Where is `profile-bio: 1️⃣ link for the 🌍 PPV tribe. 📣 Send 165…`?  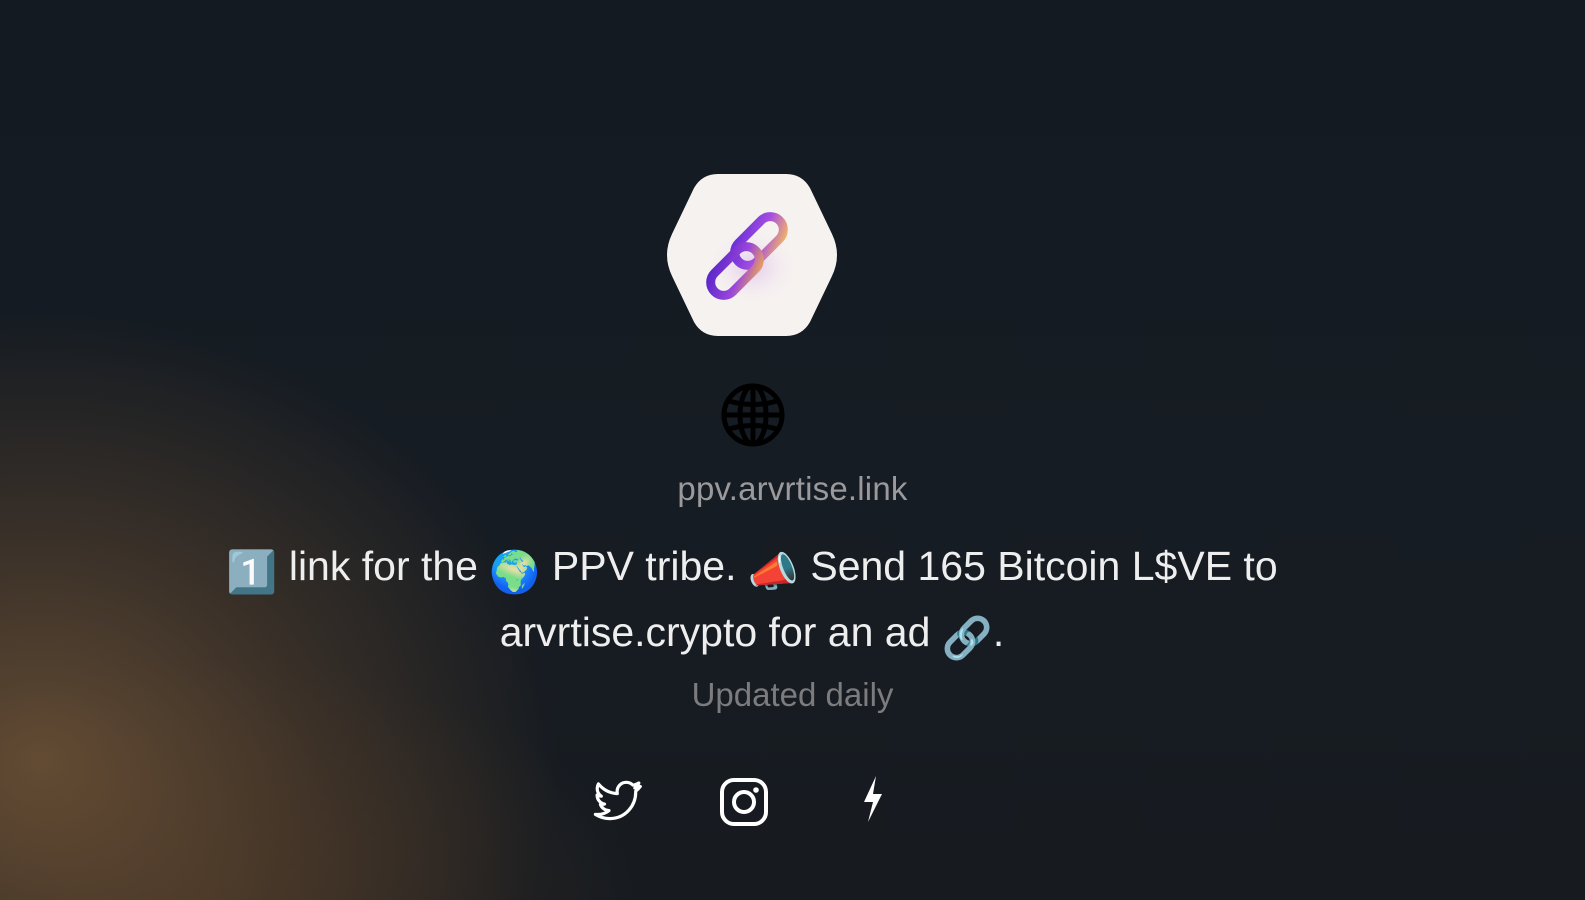
profile-bio: 1️⃣ link for the 🌍 PPV tribe. 📣 Send 165… is located at coordinates (752, 602).